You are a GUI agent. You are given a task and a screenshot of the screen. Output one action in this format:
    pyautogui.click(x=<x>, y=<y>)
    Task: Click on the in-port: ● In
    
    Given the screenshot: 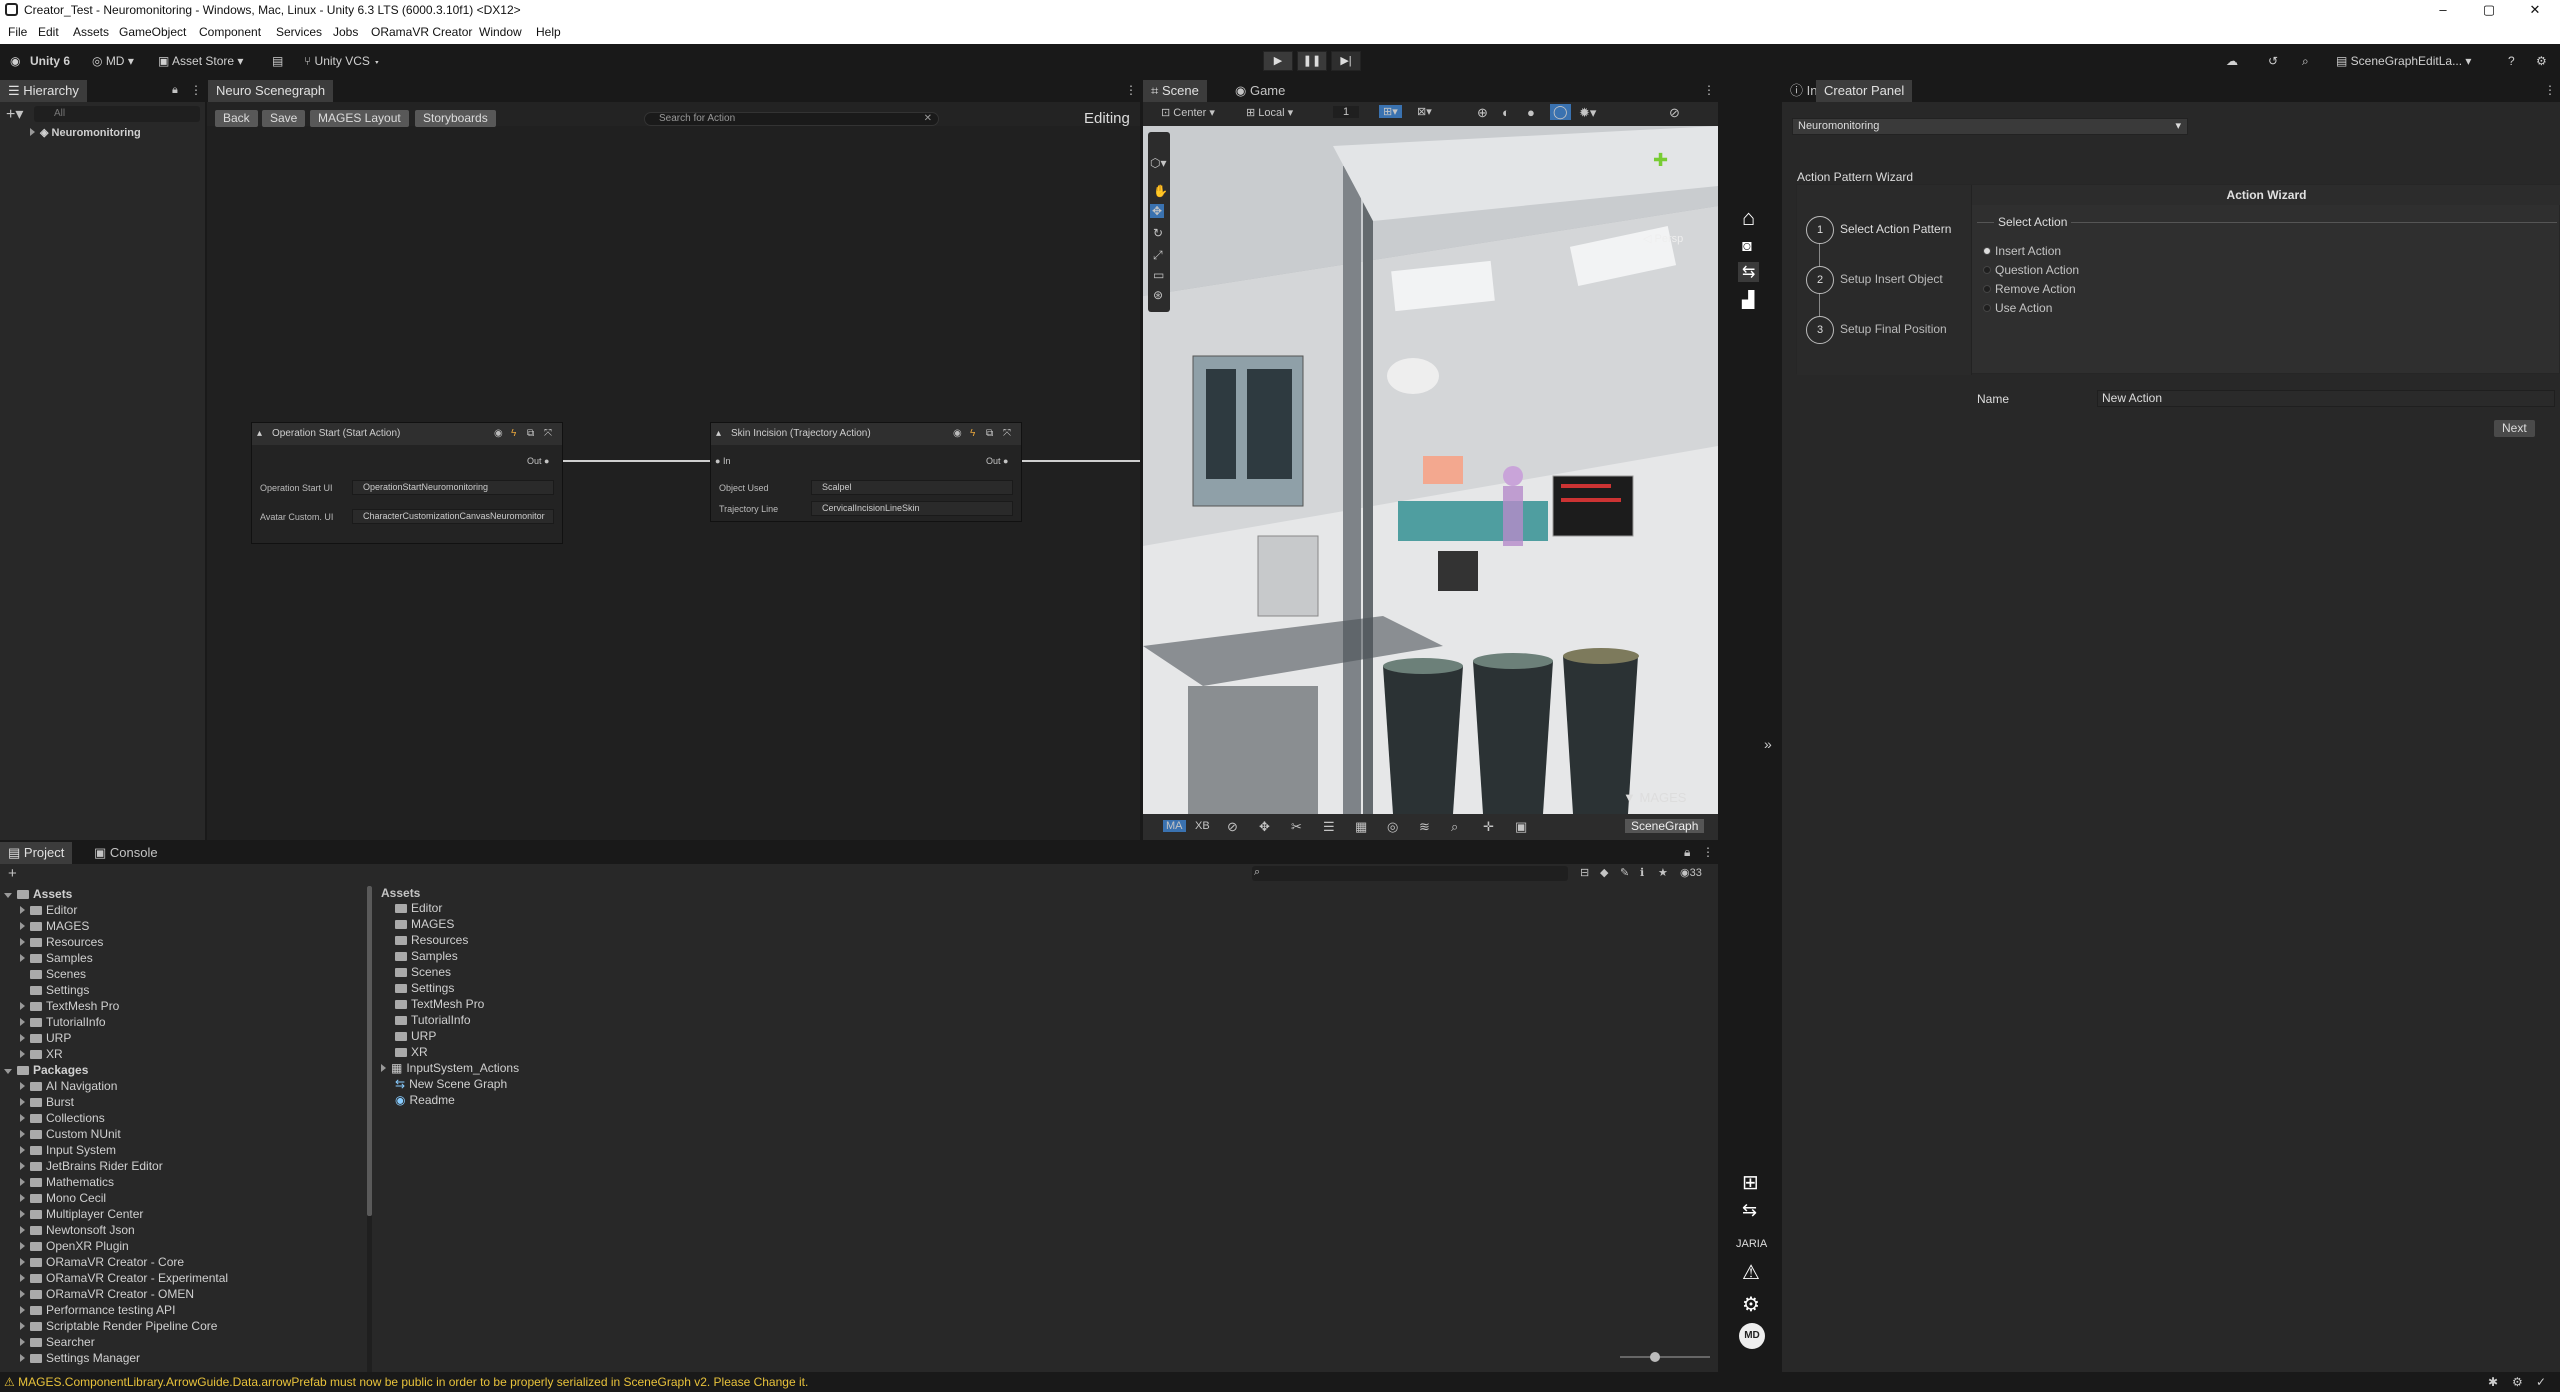 What is the action you would take?
    pyautogui.click(x=722, y=461)
    